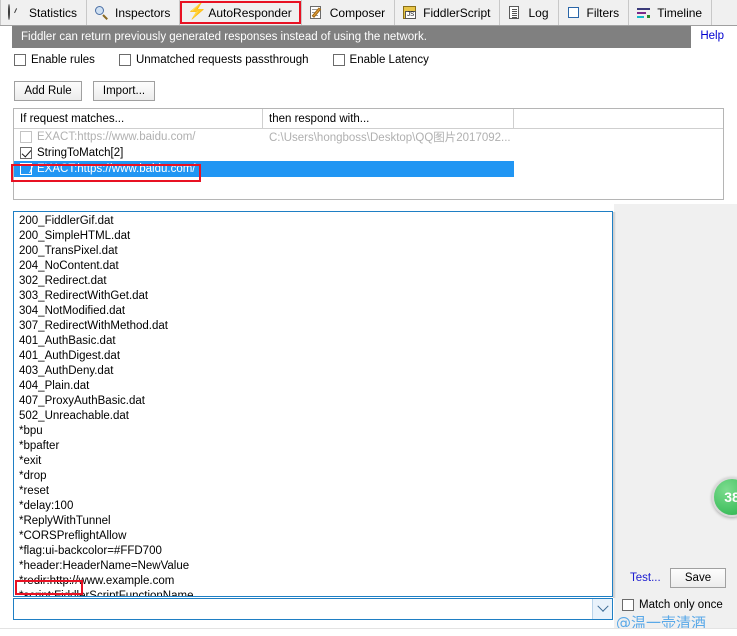 This screenshot has height=636, width=737. Describe the element at coordinates (389, 60) in the screenshot. I see `checkbox-label: Enable Latency` at that location.